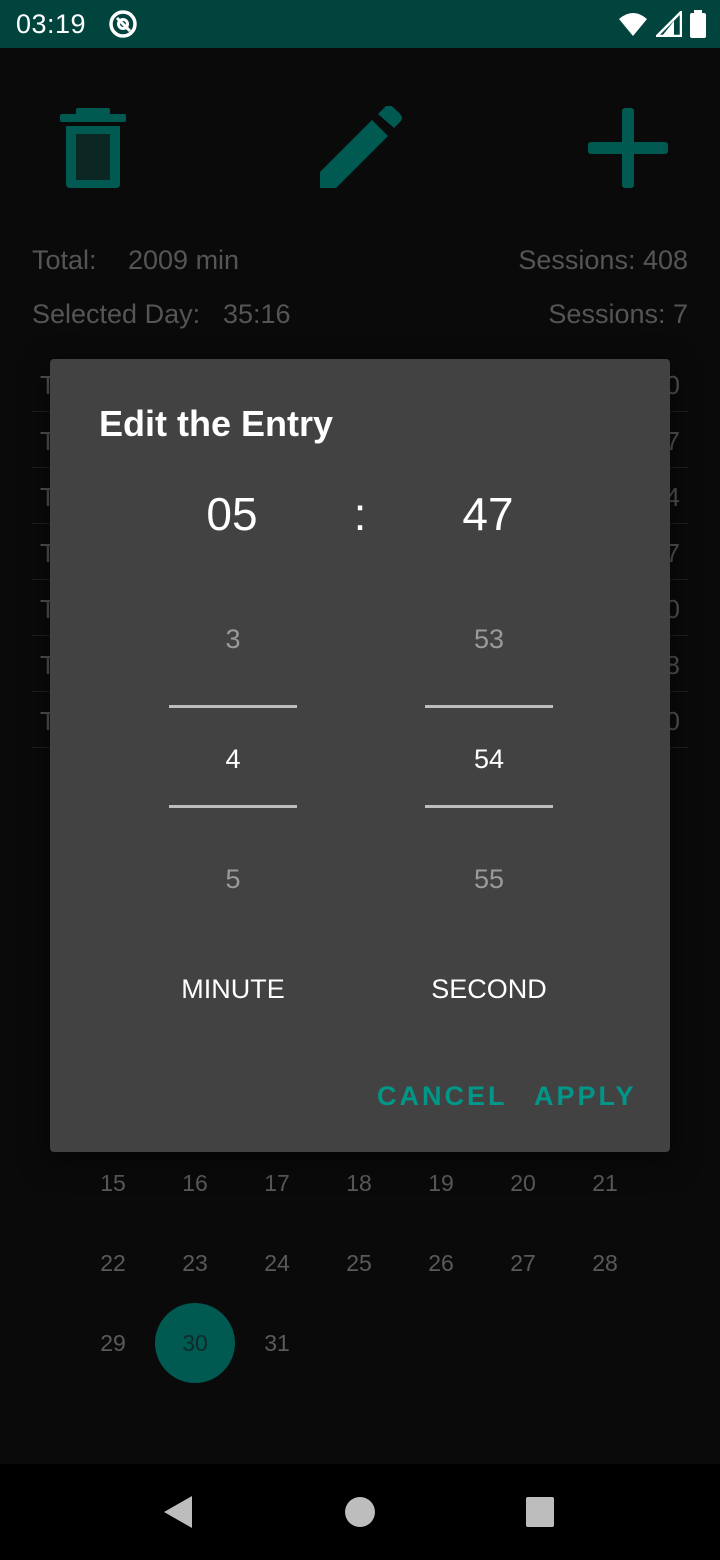 This screenshot has height=1560, width=720. Describe the element at coordinates (216, 423) in the screenshot. I see `dialog-title: Edit the Entry` at that location.